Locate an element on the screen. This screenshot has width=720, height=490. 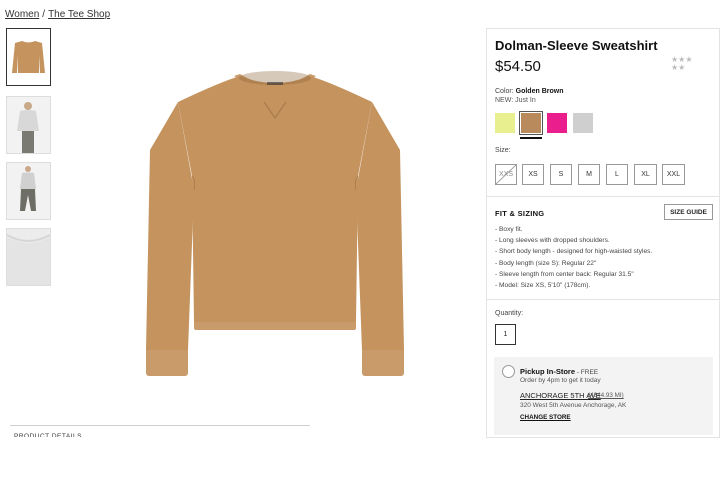
size-label: Size: is located at coordinates (503, 150).